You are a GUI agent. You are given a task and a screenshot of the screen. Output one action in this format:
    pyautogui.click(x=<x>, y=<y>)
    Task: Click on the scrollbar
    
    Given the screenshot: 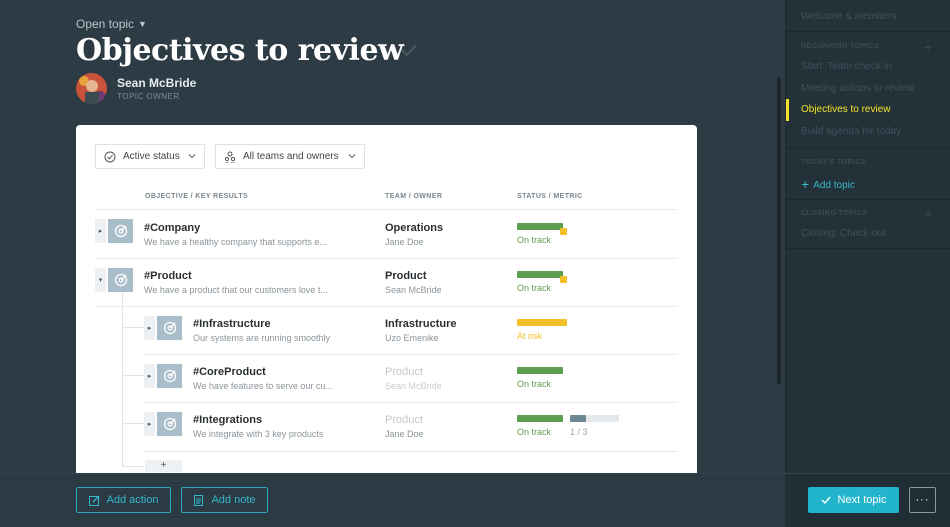 What is the action you would take?
    pyautogui.click(x=779, y=230)
    